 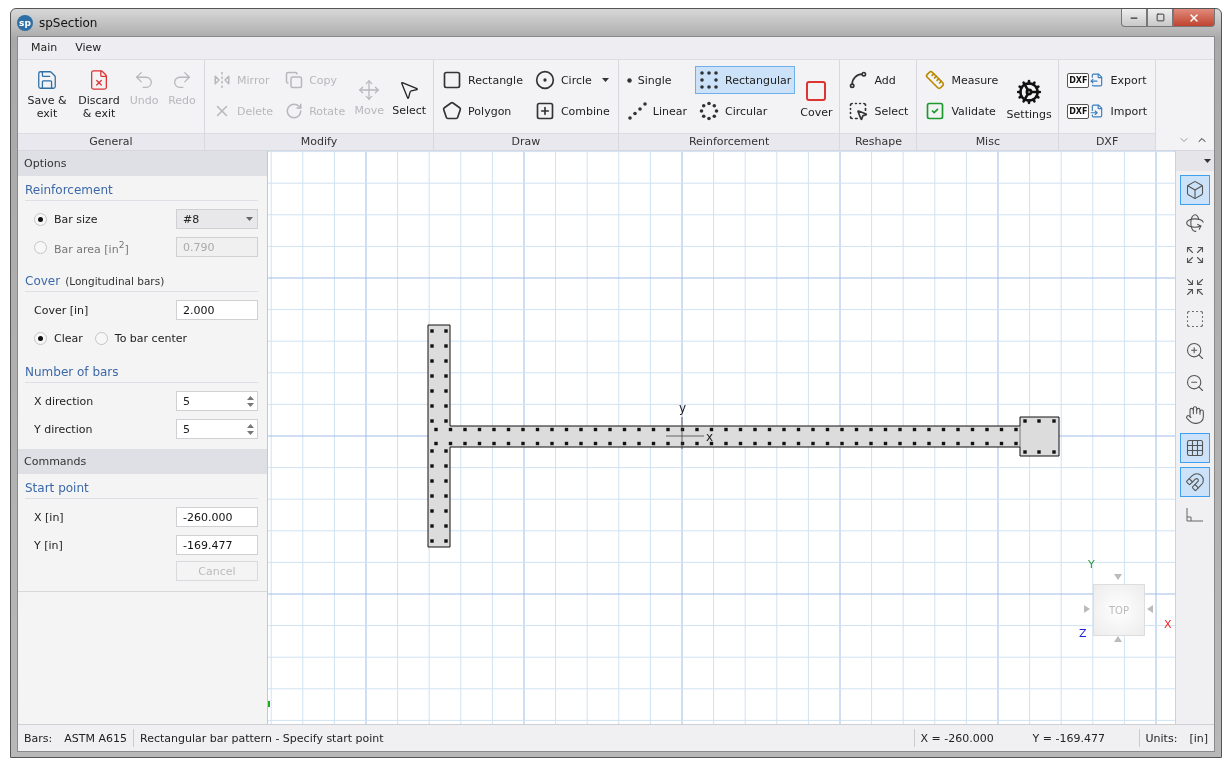 I want to click on circle-icon, so click(x=544, y=80).